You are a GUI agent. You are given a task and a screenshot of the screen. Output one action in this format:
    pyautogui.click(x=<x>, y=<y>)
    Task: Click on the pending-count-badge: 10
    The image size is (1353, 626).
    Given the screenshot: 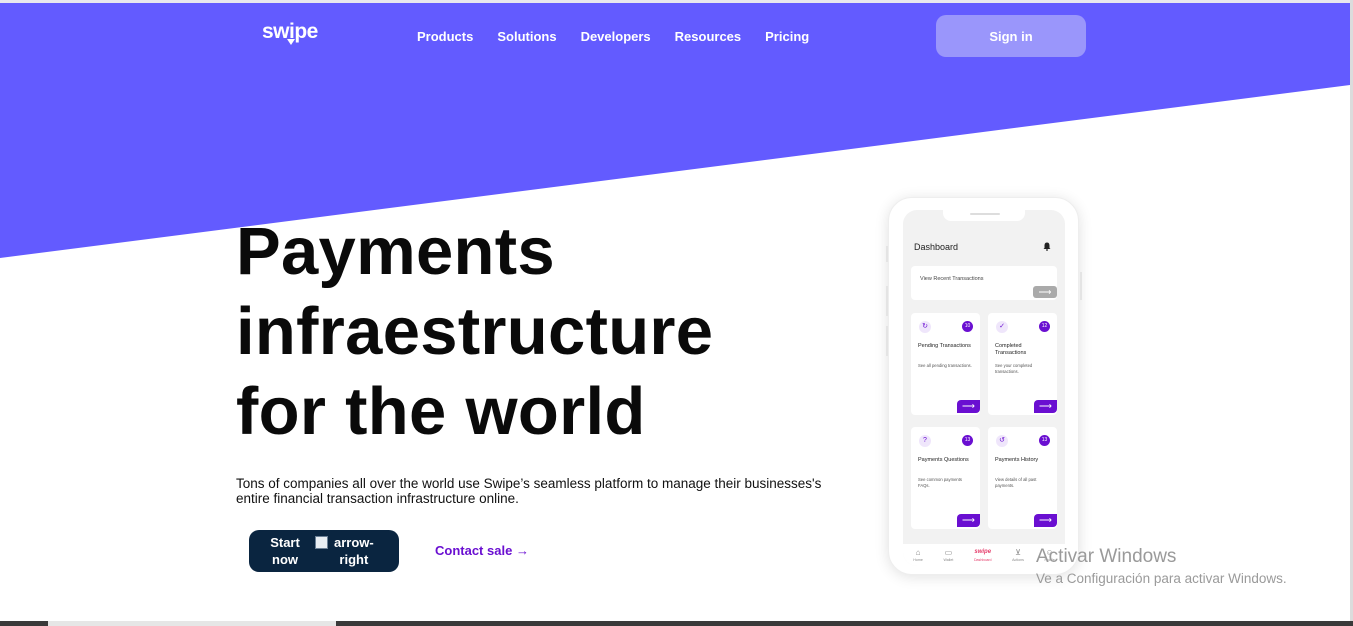 What is the action you would take?
    pyautogui.click(x=967, y=326)
    